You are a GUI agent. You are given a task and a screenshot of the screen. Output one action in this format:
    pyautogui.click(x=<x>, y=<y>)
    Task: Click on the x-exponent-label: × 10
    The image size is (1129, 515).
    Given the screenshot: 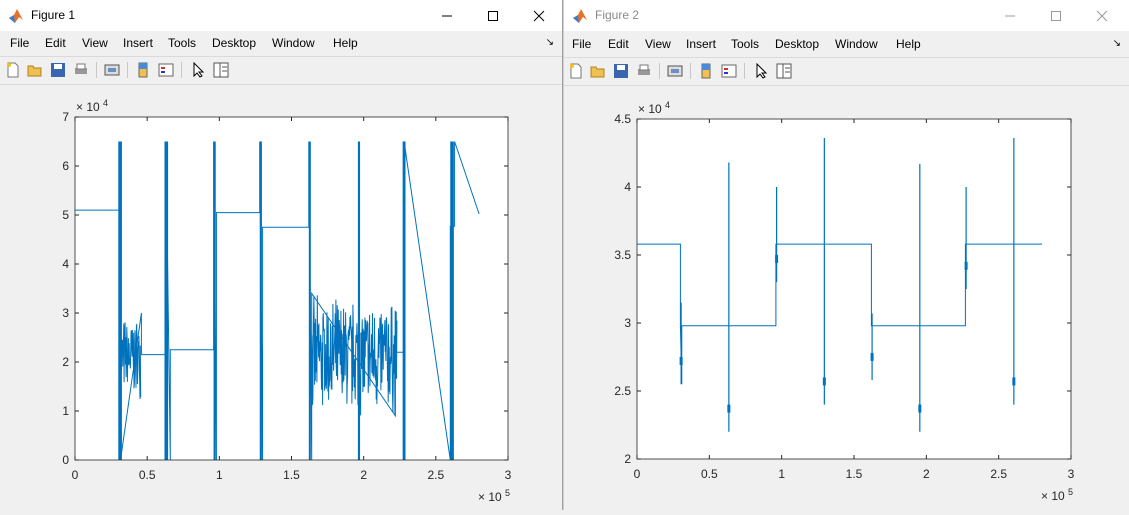 What is the action you would take?
    pyautogui.click(x=1053, y=496)
    